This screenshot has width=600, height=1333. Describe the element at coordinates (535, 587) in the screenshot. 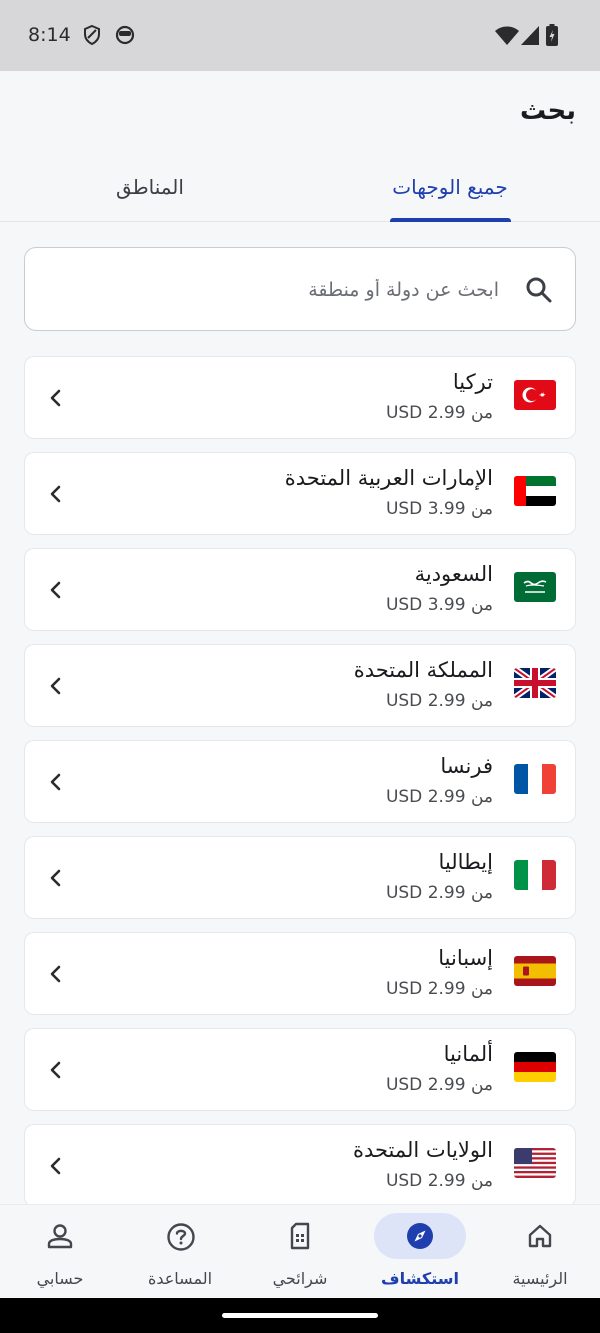

I see `saudi-flag-icon` at that location.